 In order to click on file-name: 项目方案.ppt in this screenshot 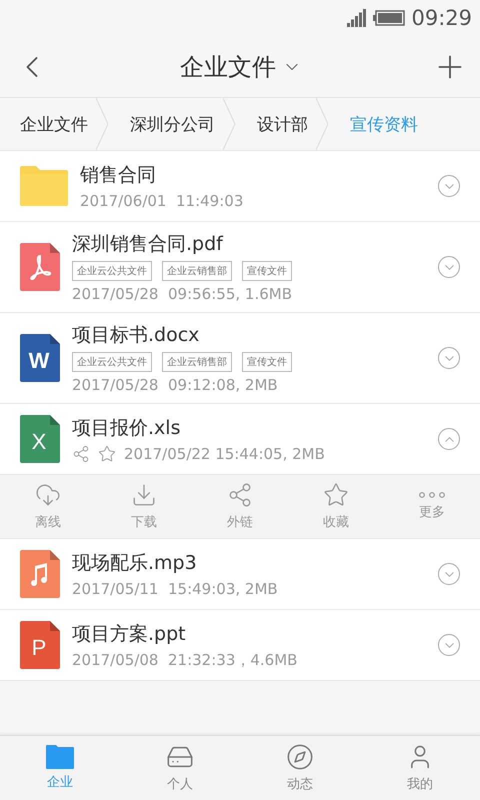, I will do `click(129, 634)`.